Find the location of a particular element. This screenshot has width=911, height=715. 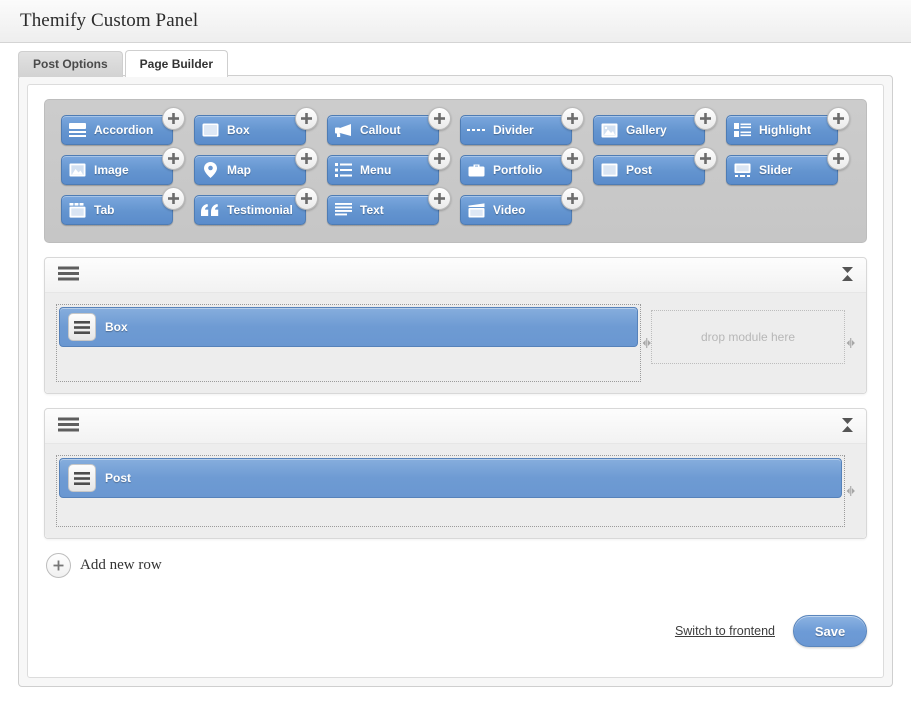

palette-module-gallery: Gallery is located at coordinates (655, 126).